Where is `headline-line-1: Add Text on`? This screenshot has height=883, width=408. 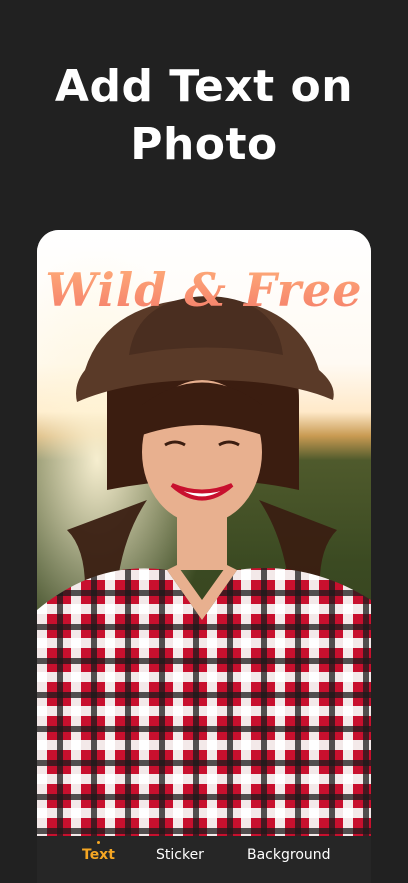 headline-line-1: Add Text on is located at coordinates (204, 86).